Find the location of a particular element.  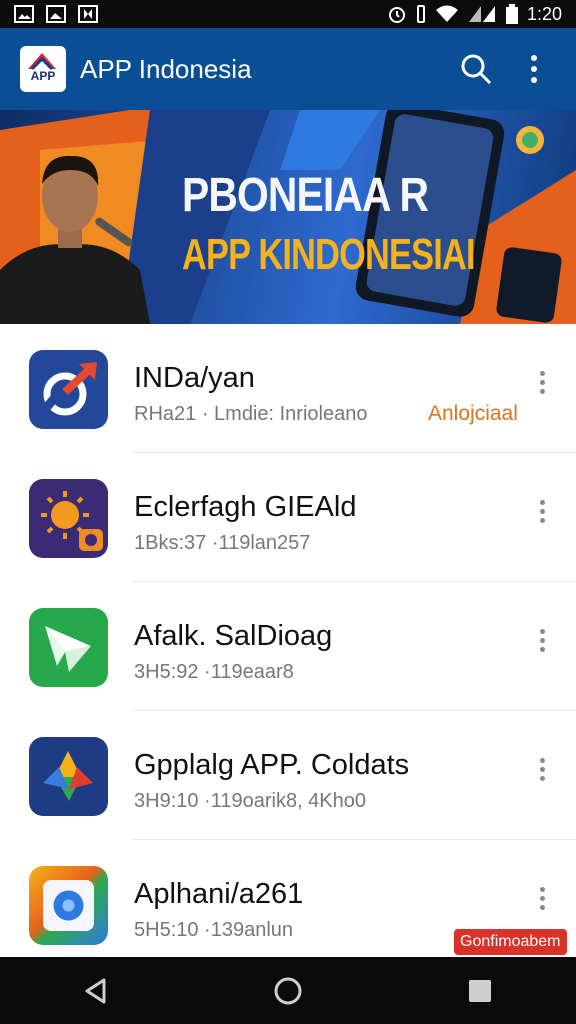

status-left-icons is located at coordinates (56, 14).